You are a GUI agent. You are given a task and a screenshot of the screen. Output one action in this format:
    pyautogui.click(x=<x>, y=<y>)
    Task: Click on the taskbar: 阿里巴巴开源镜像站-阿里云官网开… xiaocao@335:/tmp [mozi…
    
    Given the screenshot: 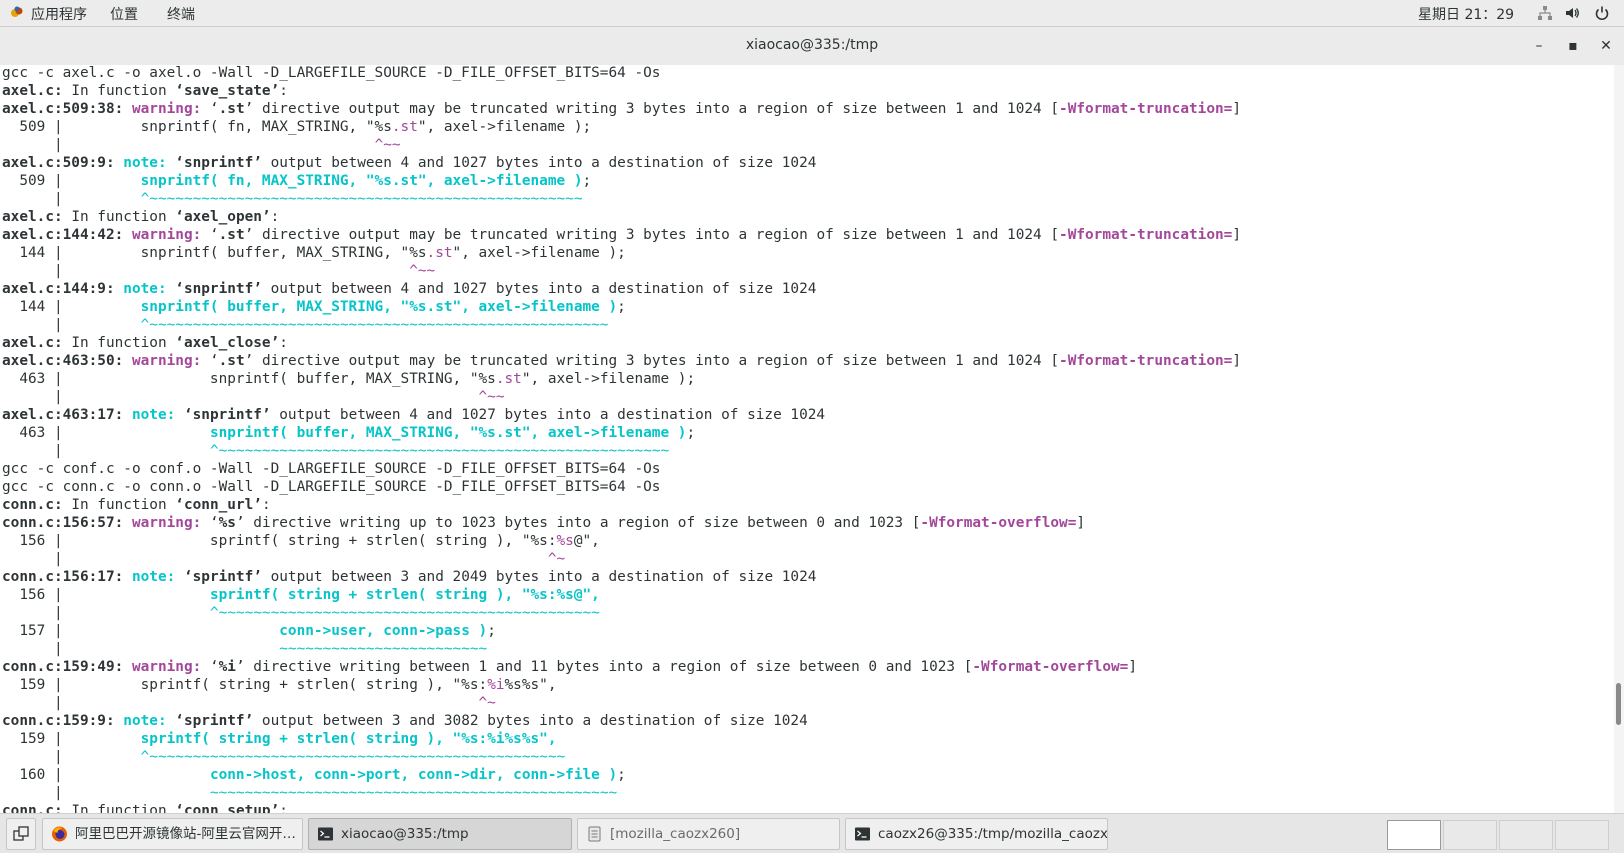 What is the action you would take?
    pyautogui.click(x=812, y=833)
    